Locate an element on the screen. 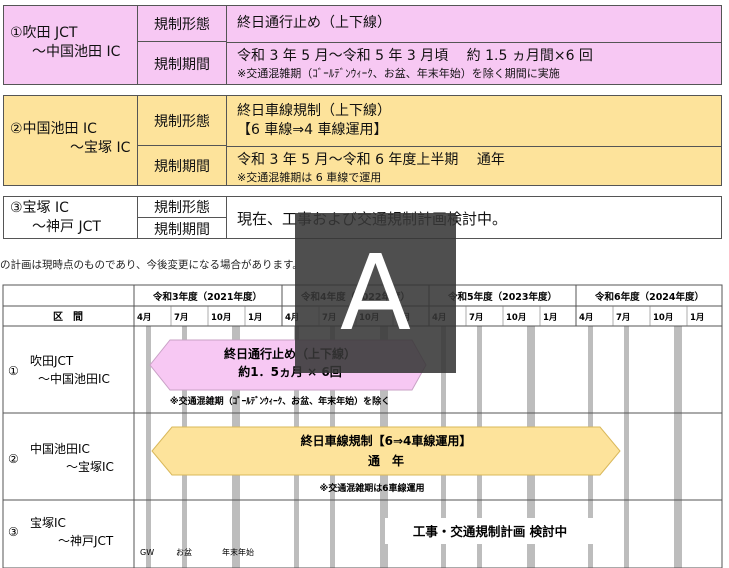  section-3-period-label: 規制期間 is located at coordinates (182, 228).